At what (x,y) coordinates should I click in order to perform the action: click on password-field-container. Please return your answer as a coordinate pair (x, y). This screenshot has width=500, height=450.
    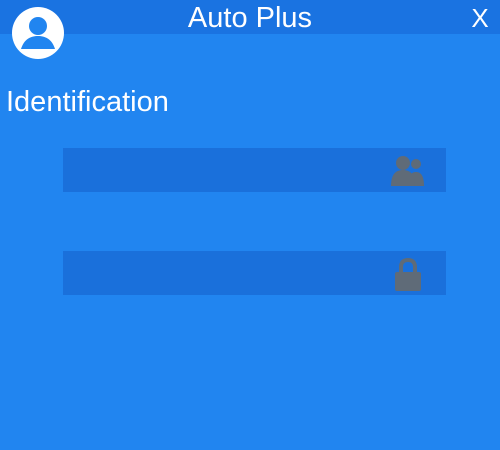
    Looking at the image, I should click on (254, 273).